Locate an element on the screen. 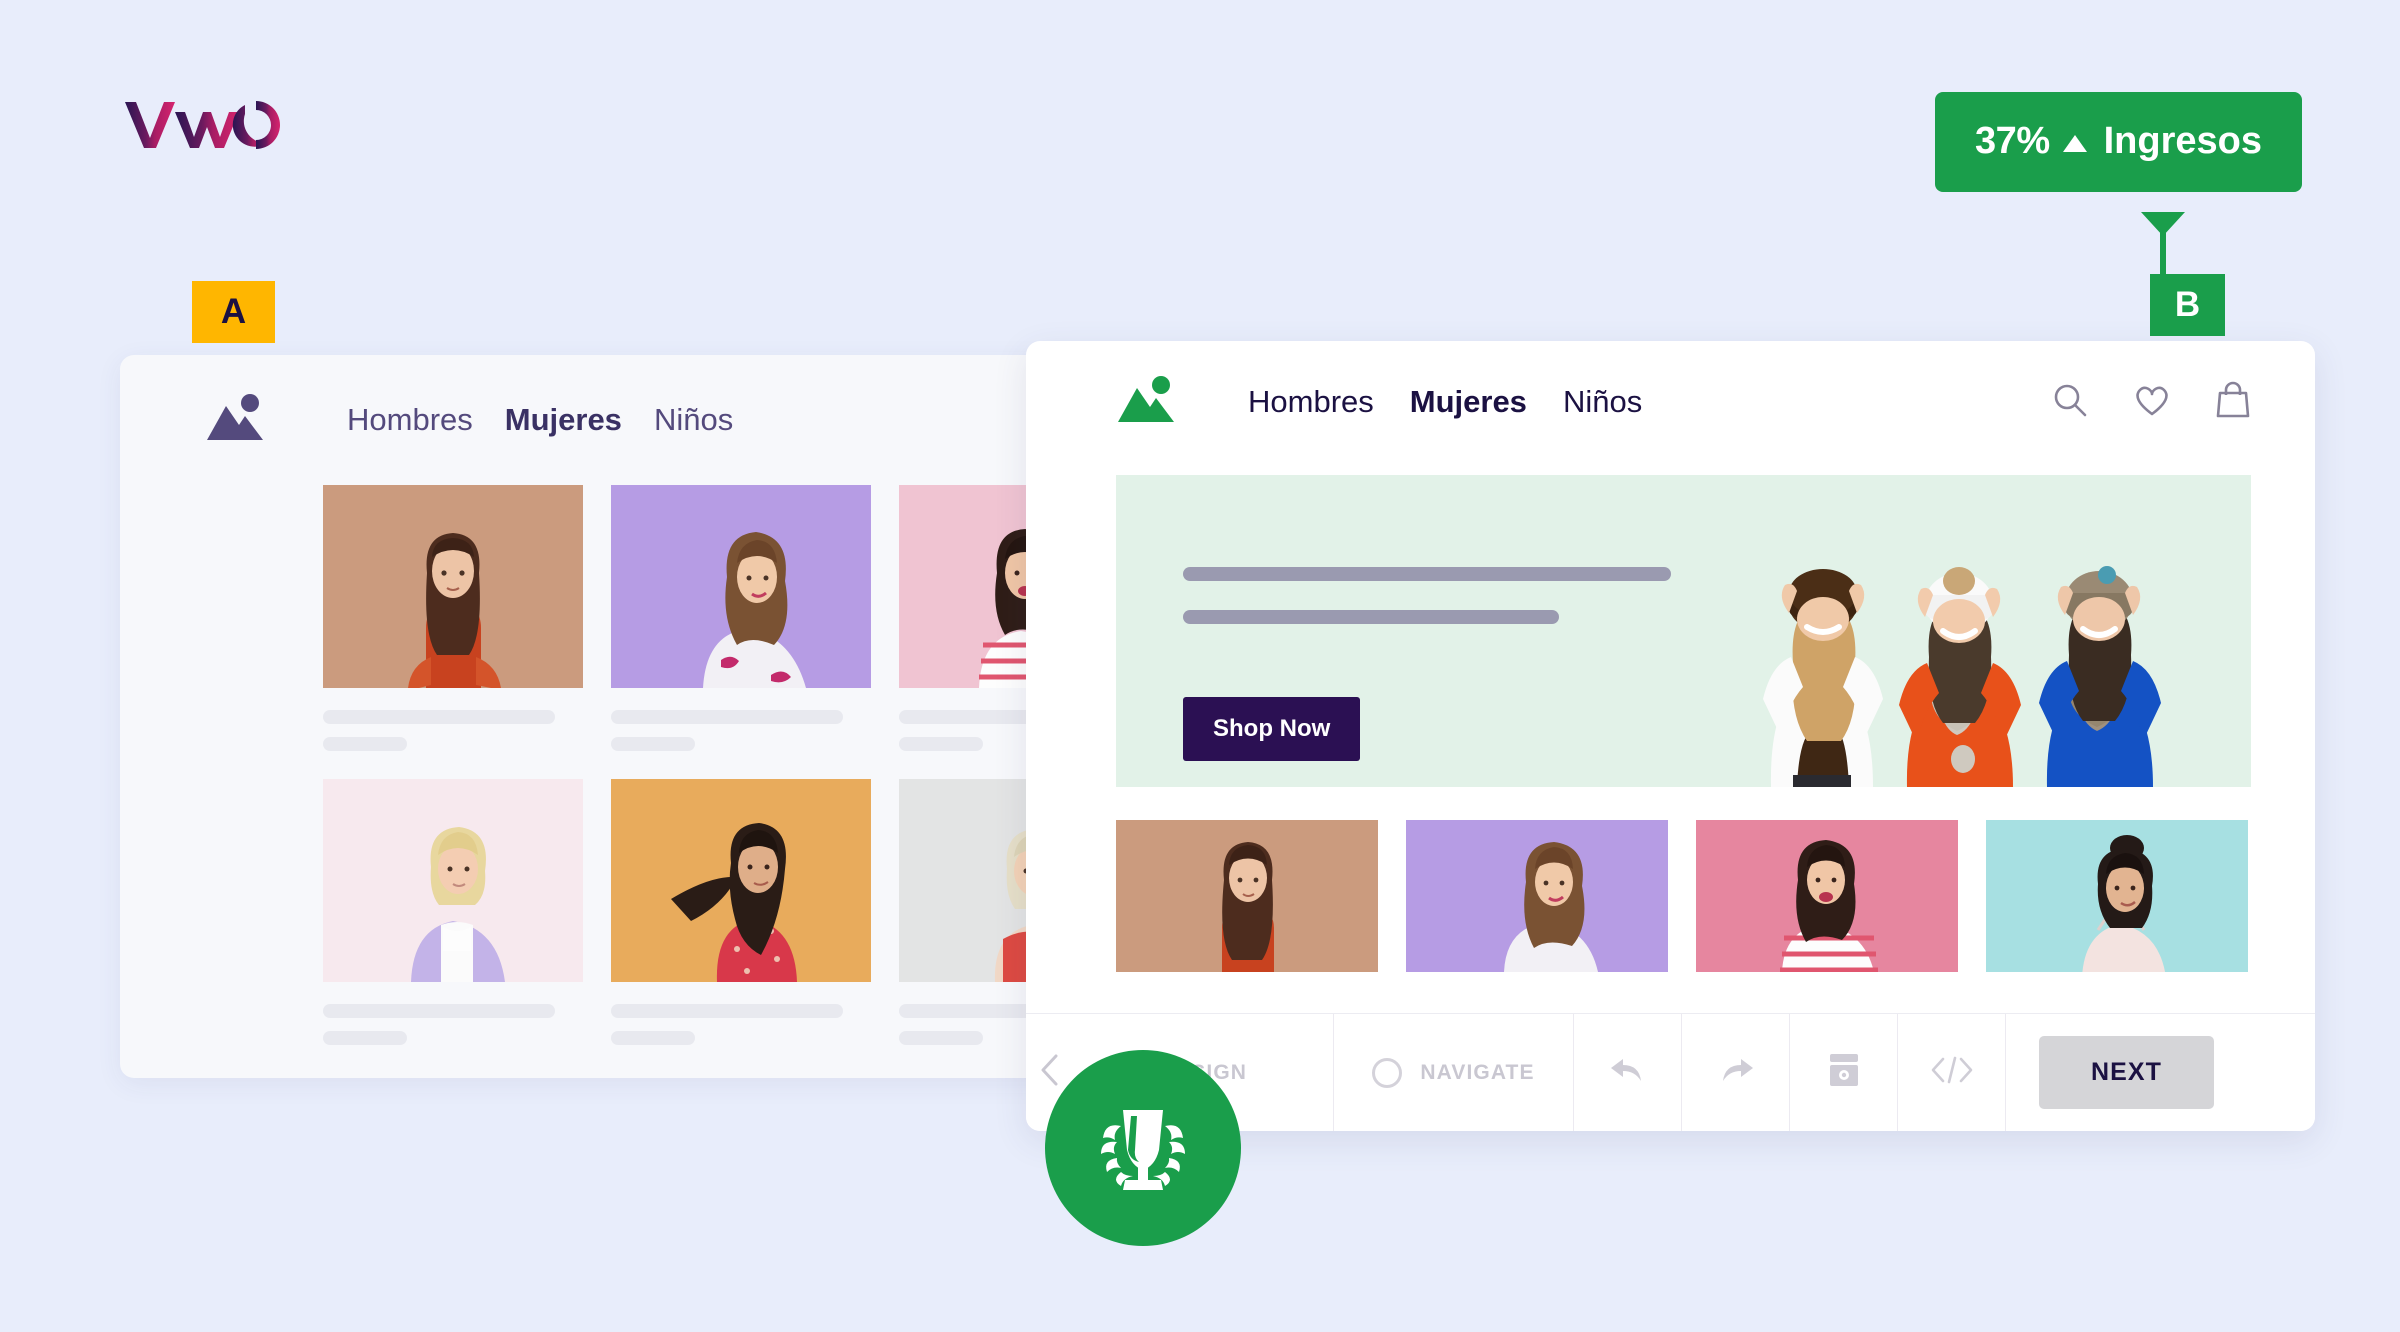 This screenshot has width=2400, height=1332. callout-connector-line is located at coordinates (2163, 252).